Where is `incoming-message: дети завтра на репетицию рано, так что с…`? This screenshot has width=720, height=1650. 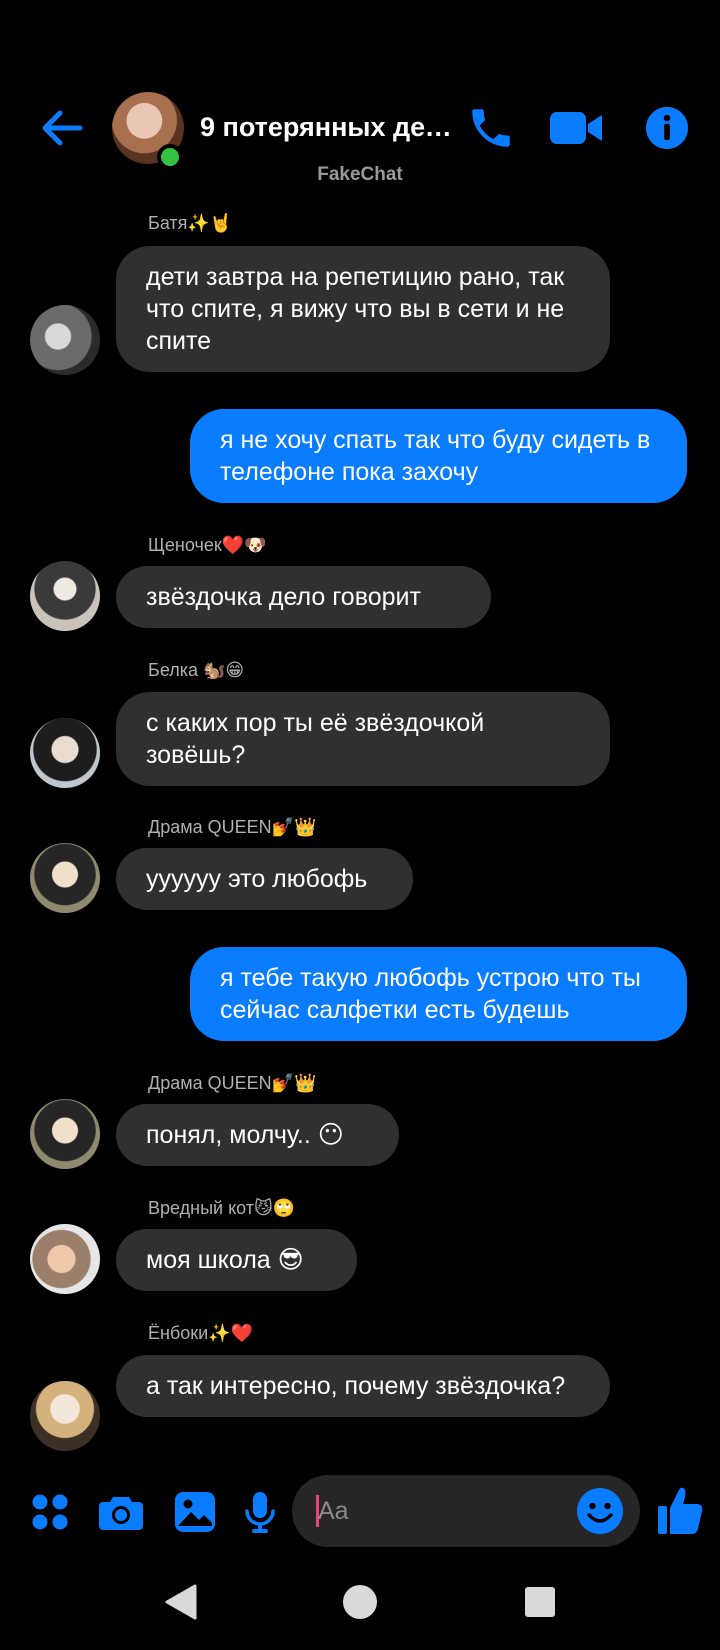
incoming-message: дети завтра на репетицию рано, так что с… is located at coordinates (363, 309).